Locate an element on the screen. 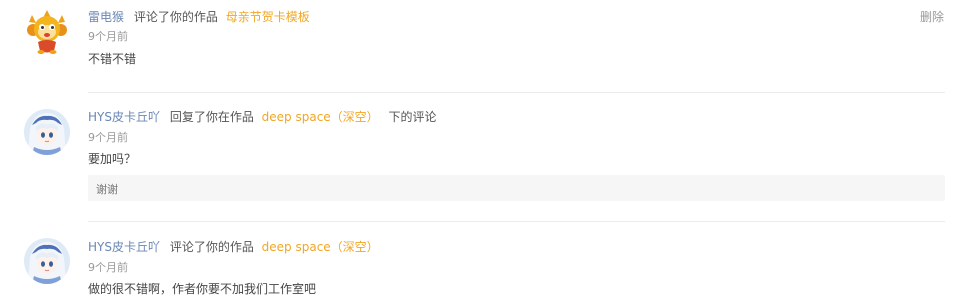 The image size is (971, 300). comment-header: HYS皮卡丘吖 回复了你在作品 deep space（深空） 下的评论 is located at coordinates (262, 117).